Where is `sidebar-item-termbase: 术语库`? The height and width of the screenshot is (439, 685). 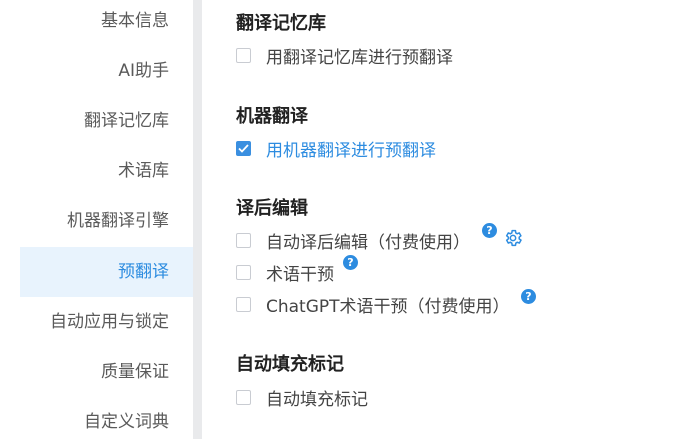
sidebar-item-termbase: 术语库 is located at coordinates (106, 171).